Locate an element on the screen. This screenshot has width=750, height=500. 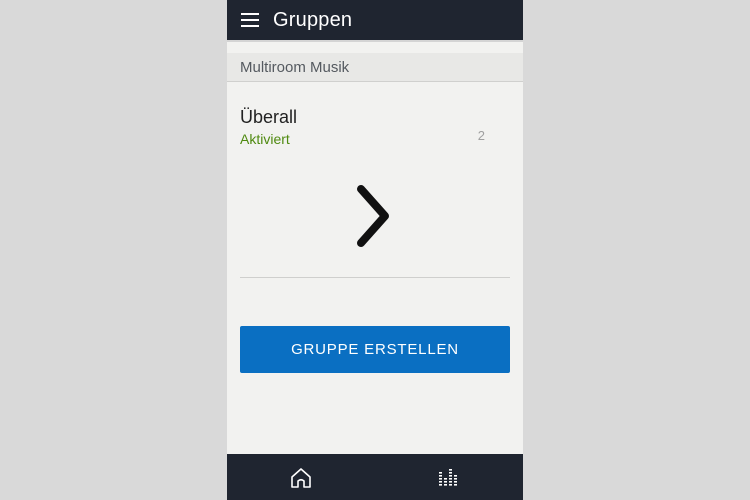
menu-button is located at coordinates (250, 20).